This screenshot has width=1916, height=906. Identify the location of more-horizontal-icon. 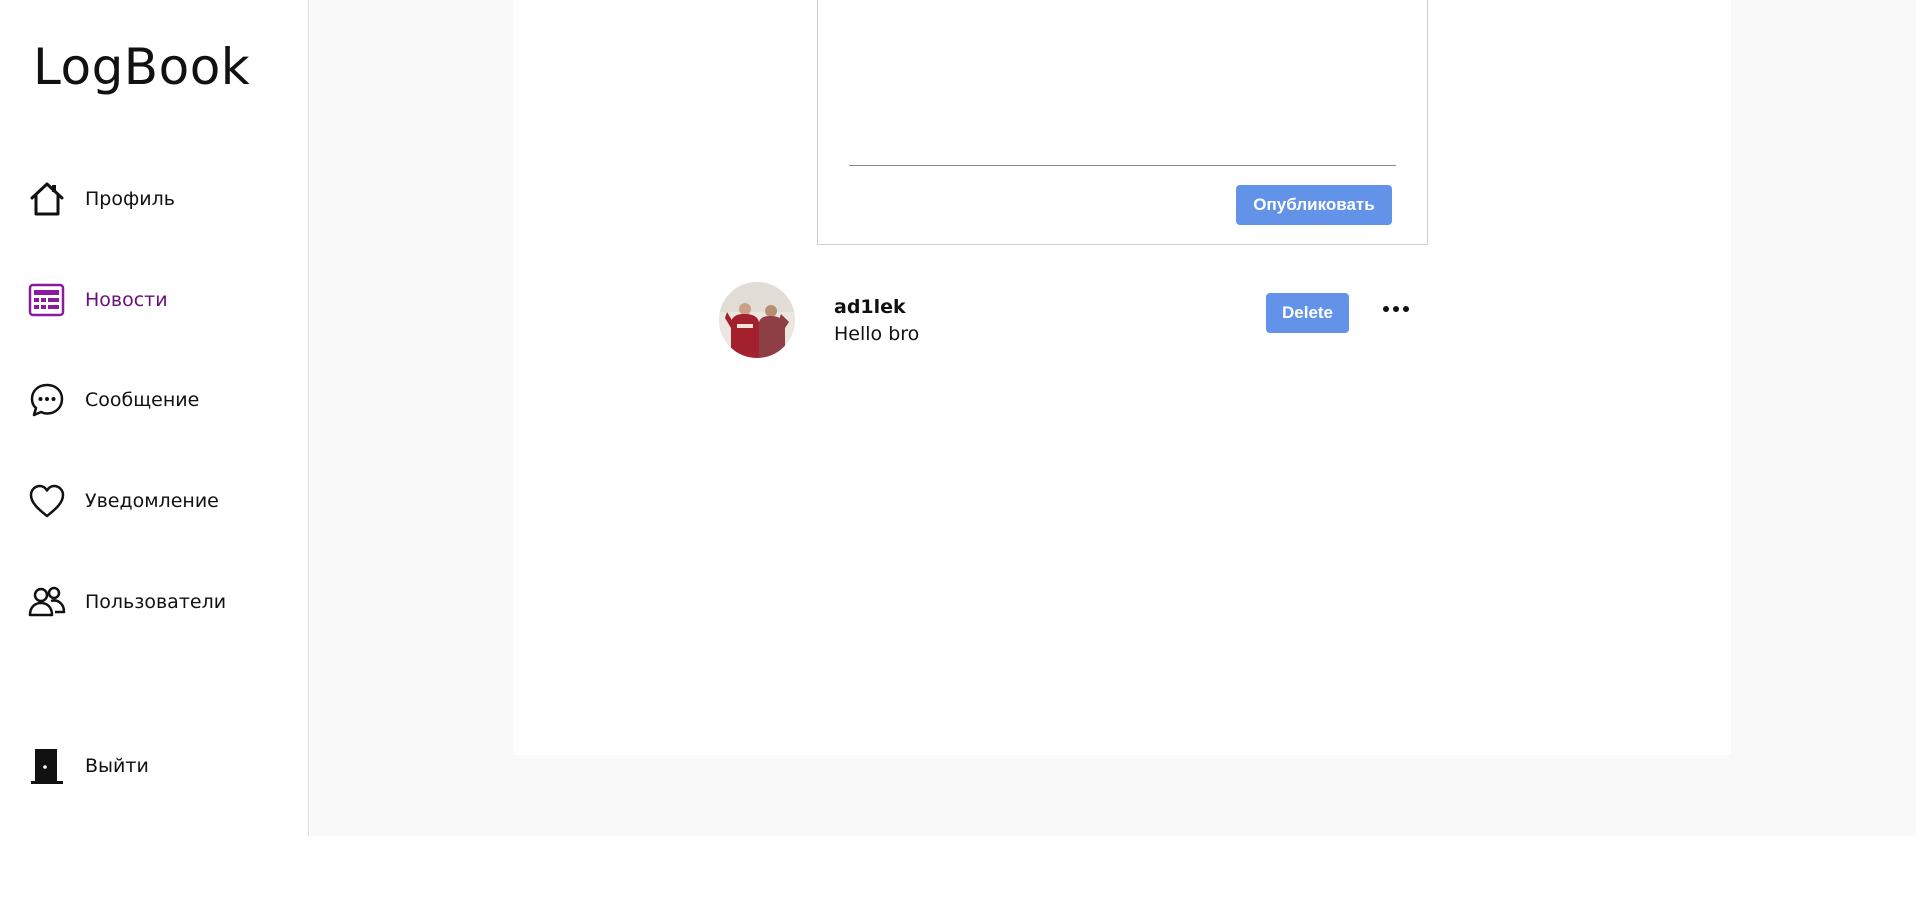
(1396, 309).